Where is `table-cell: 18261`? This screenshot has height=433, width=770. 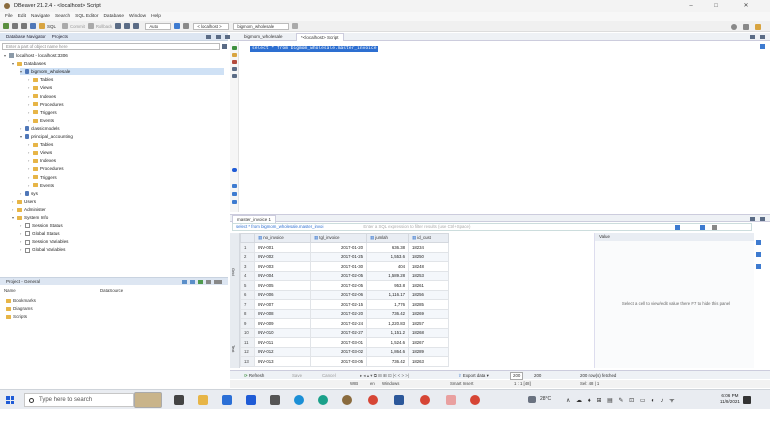
table-cell: 18261 is located at coordinates (428, 285).